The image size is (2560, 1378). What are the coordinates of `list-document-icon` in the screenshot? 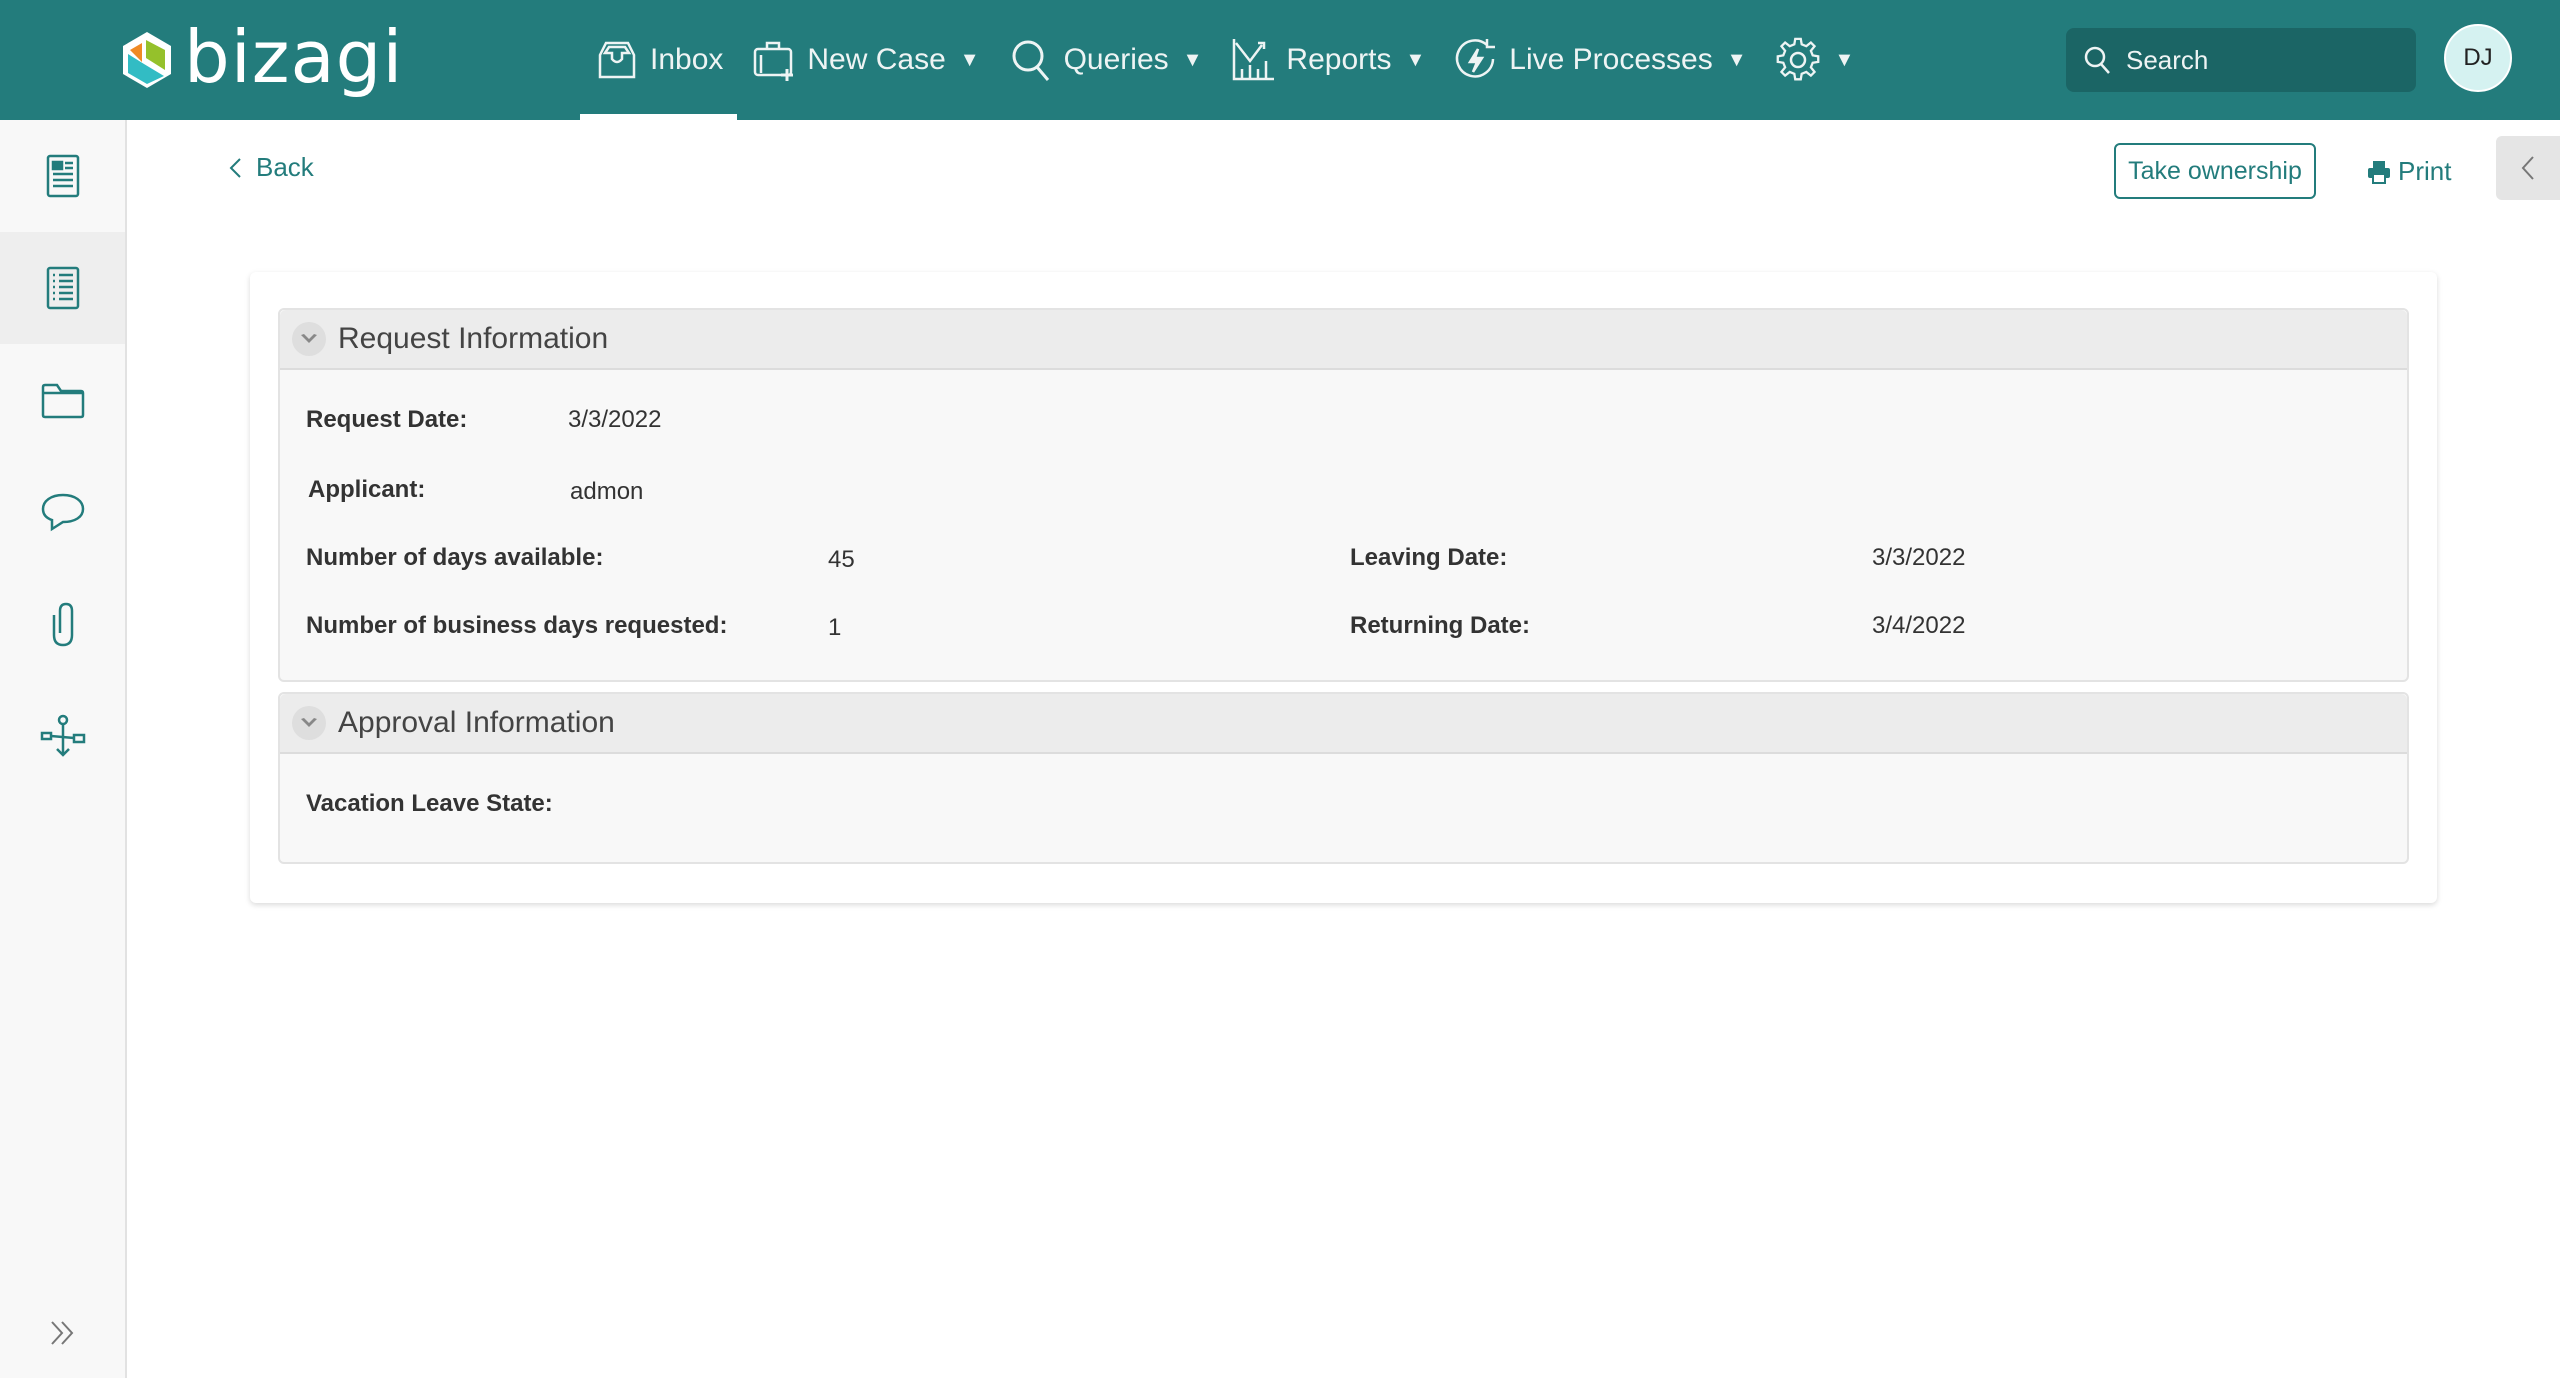 It's located at (62, 288).